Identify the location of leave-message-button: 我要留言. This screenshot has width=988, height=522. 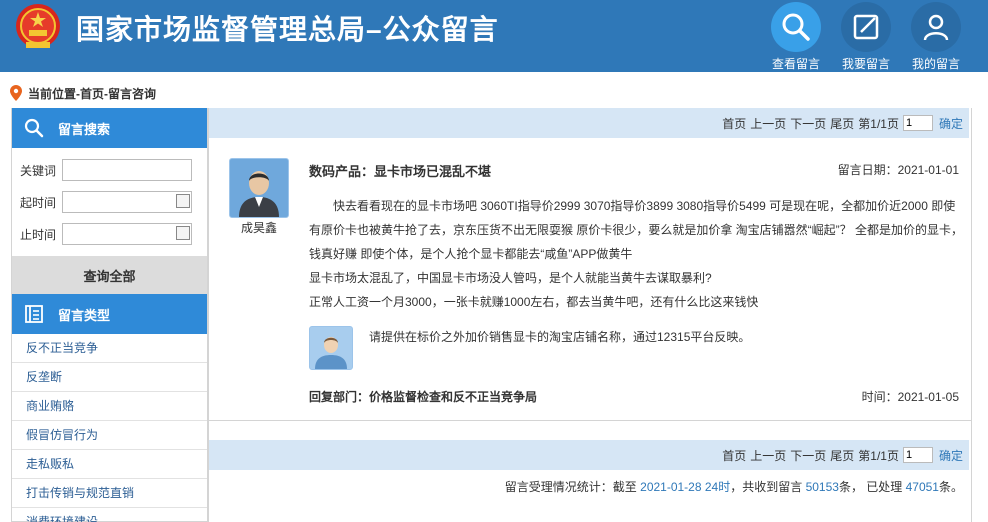
(866, 37).